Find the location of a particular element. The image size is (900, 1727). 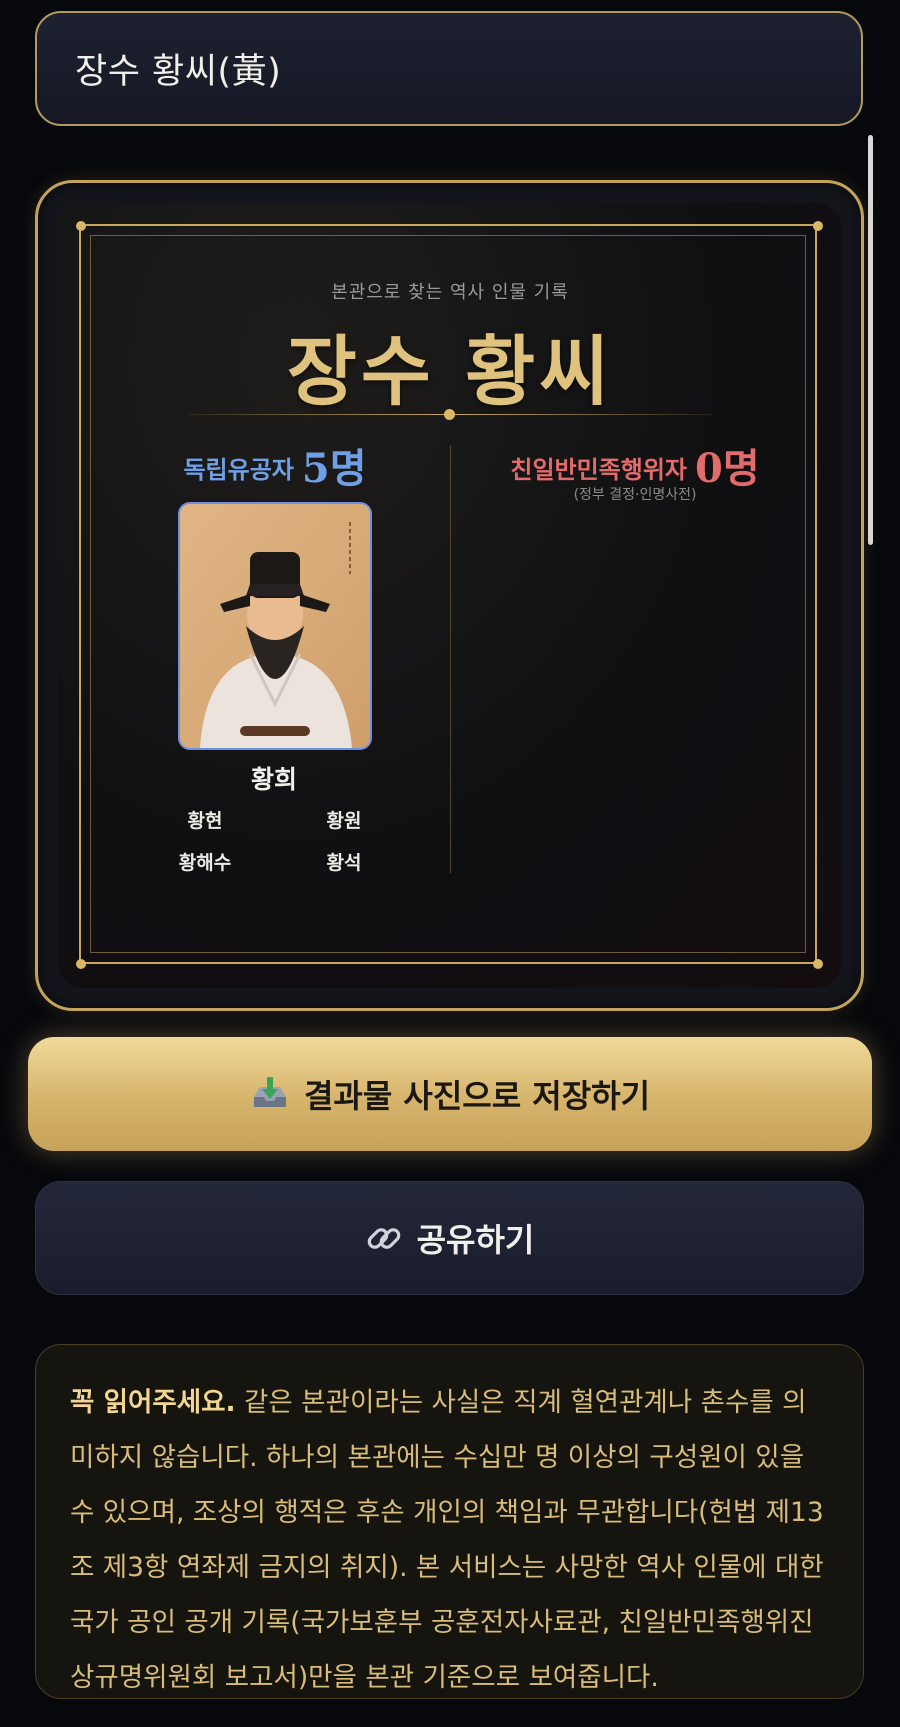

collaborator-note: (정부 결정·인명사전) is located at coordinates (635, 495).